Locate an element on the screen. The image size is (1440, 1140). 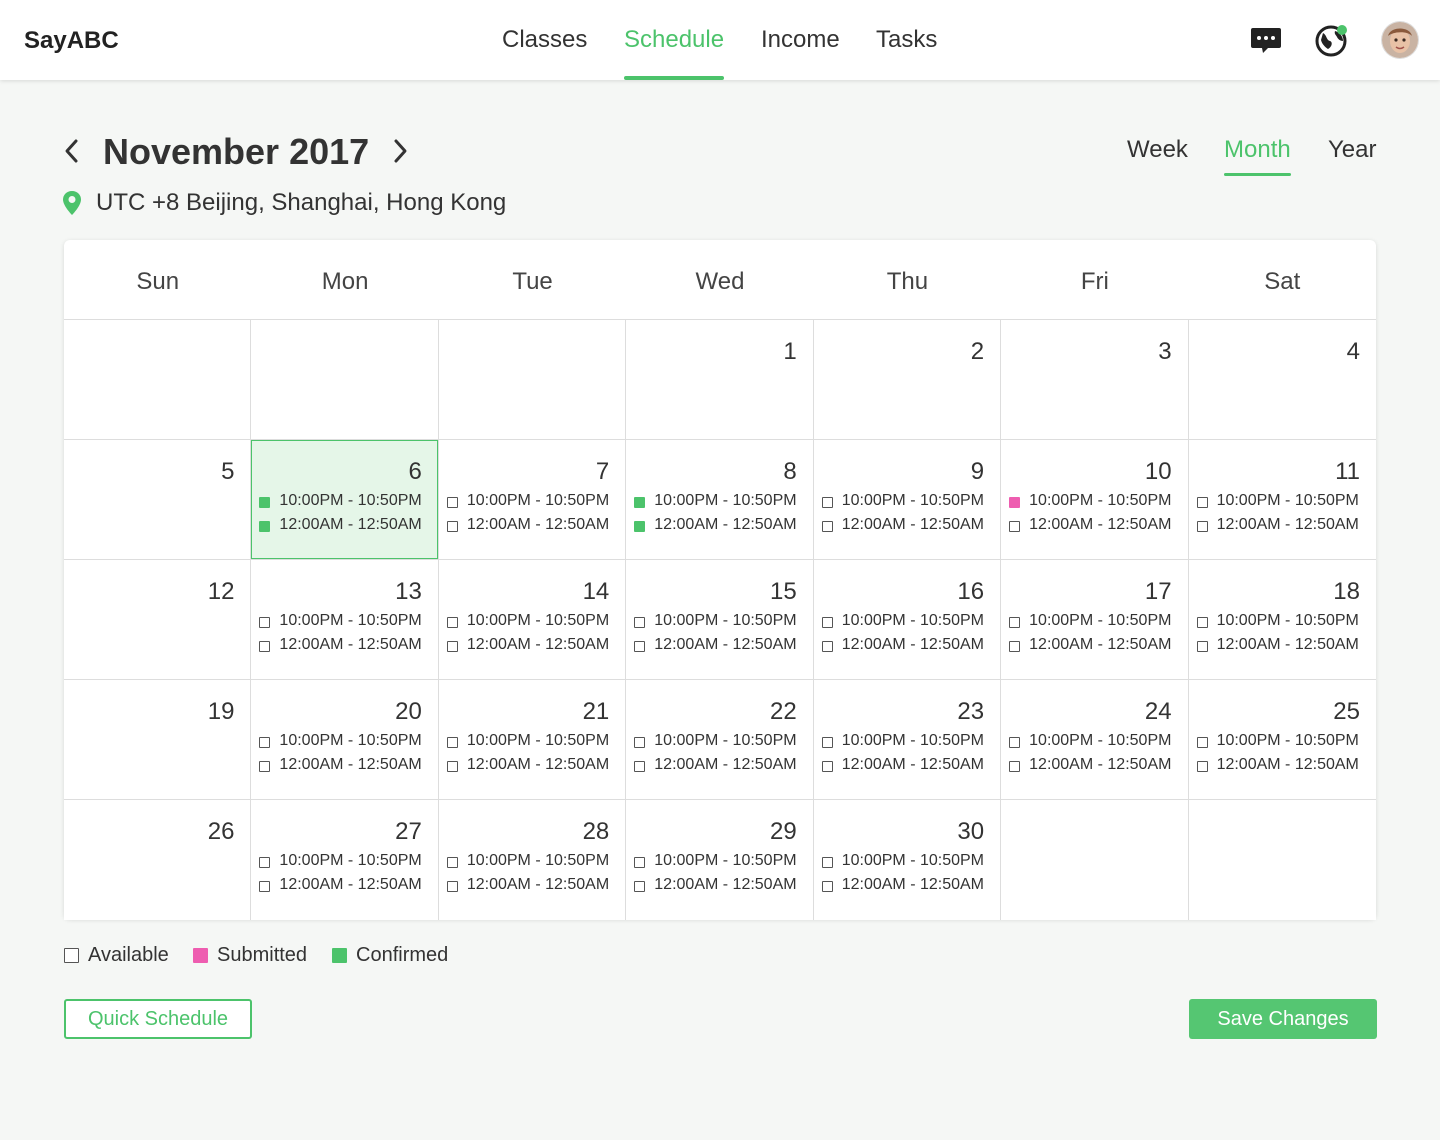
day-cell-25: 25 10:00PM - 10:50PM 12:00AM - 12:50AM is located at coordinates (1282, 740).